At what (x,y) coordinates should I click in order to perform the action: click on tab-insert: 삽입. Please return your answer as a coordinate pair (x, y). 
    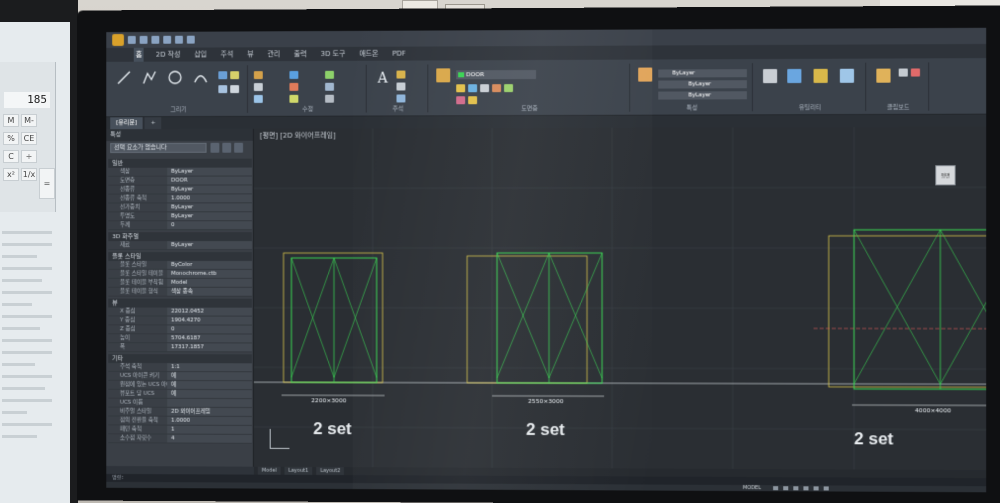
    Looking at the image, I should click on (200, 55).